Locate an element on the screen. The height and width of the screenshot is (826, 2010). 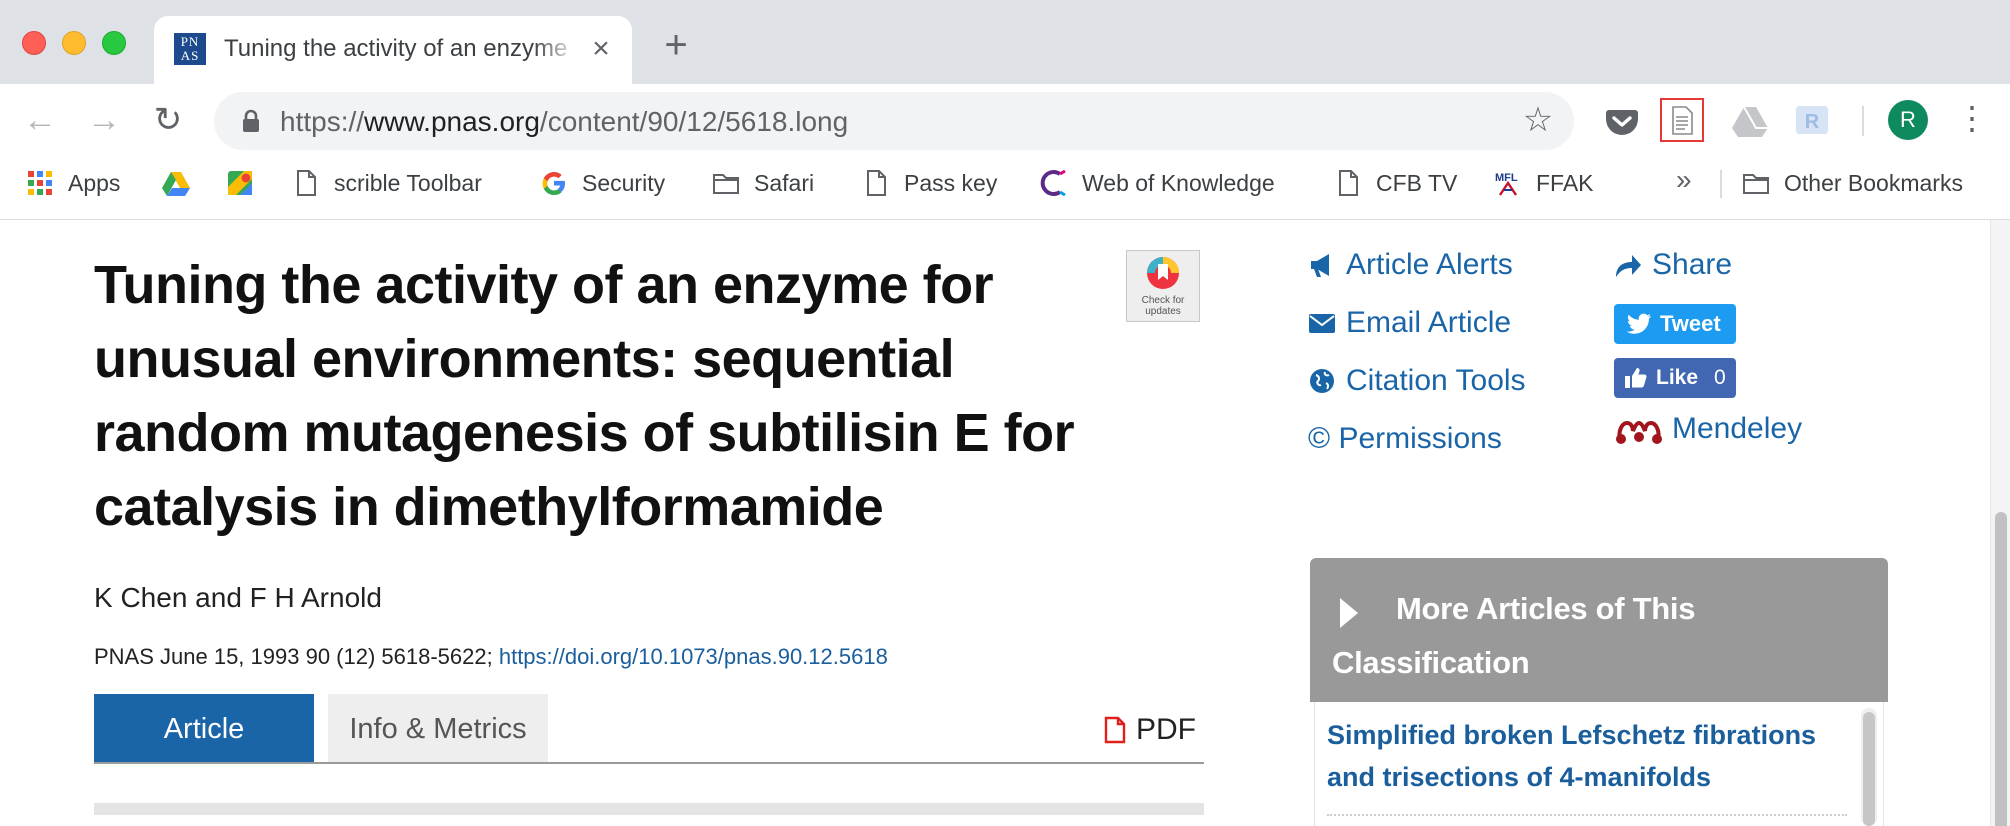
url-scheme: https:// is located at coordinates (322, 121).